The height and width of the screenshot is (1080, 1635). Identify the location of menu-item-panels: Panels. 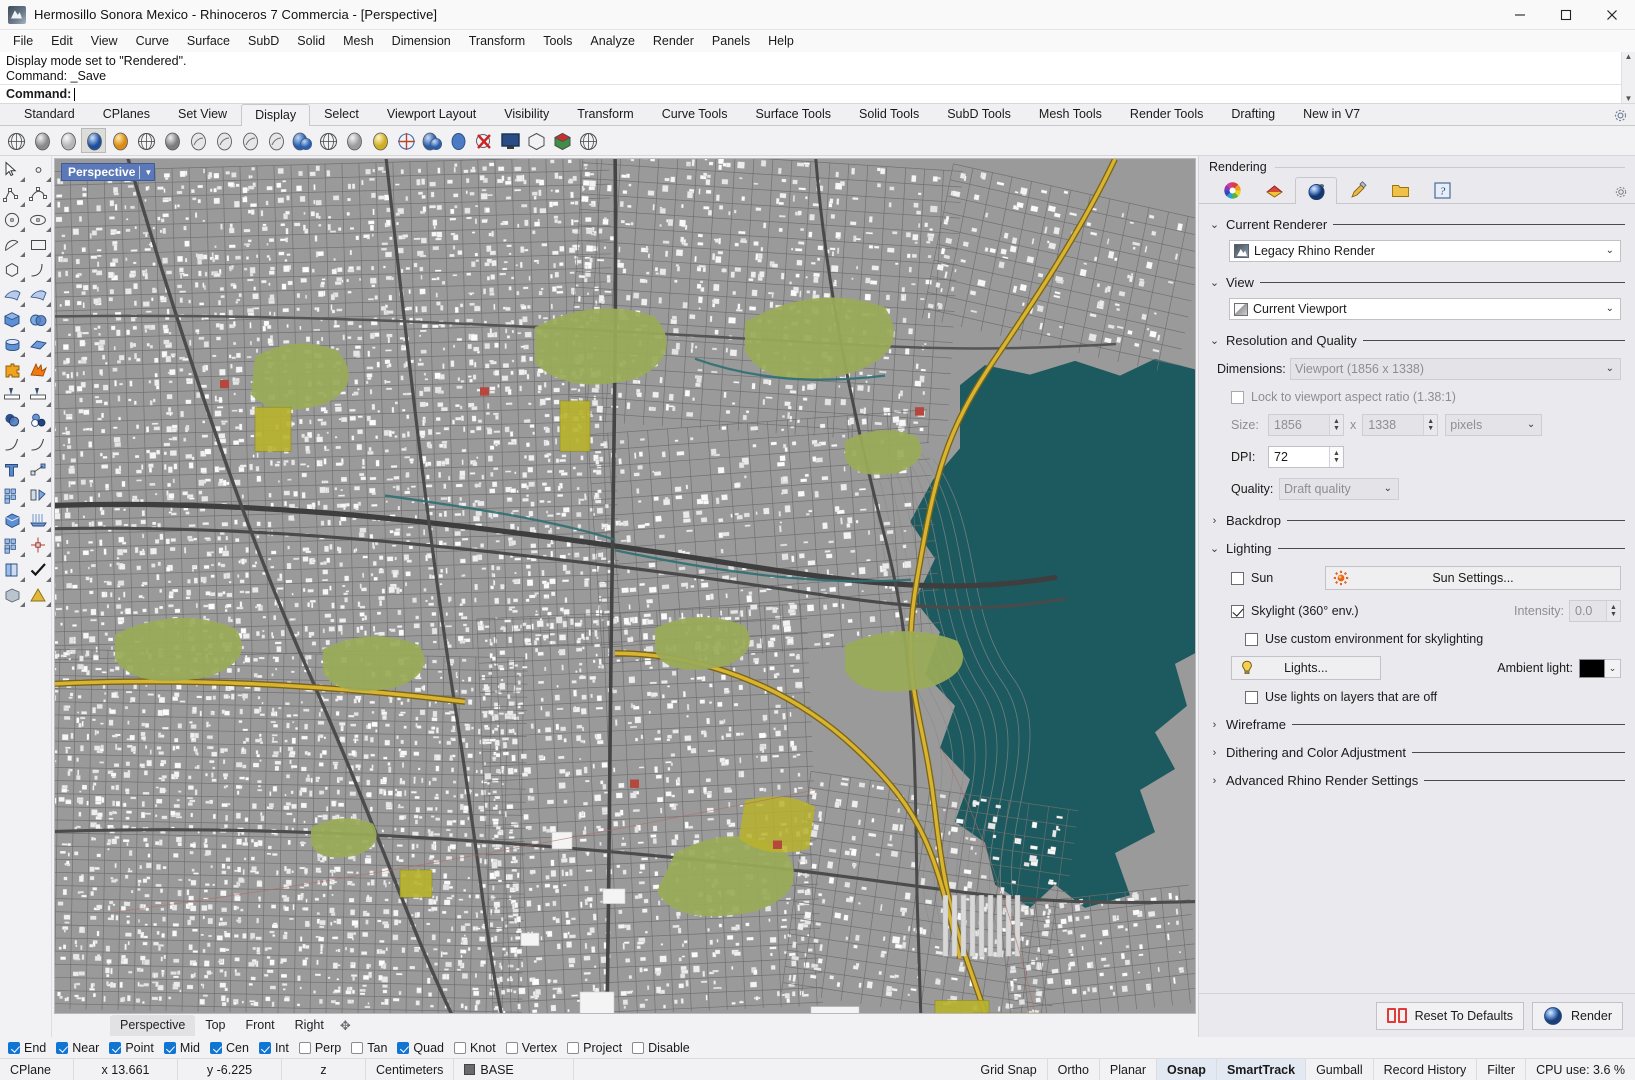
(731, 41).